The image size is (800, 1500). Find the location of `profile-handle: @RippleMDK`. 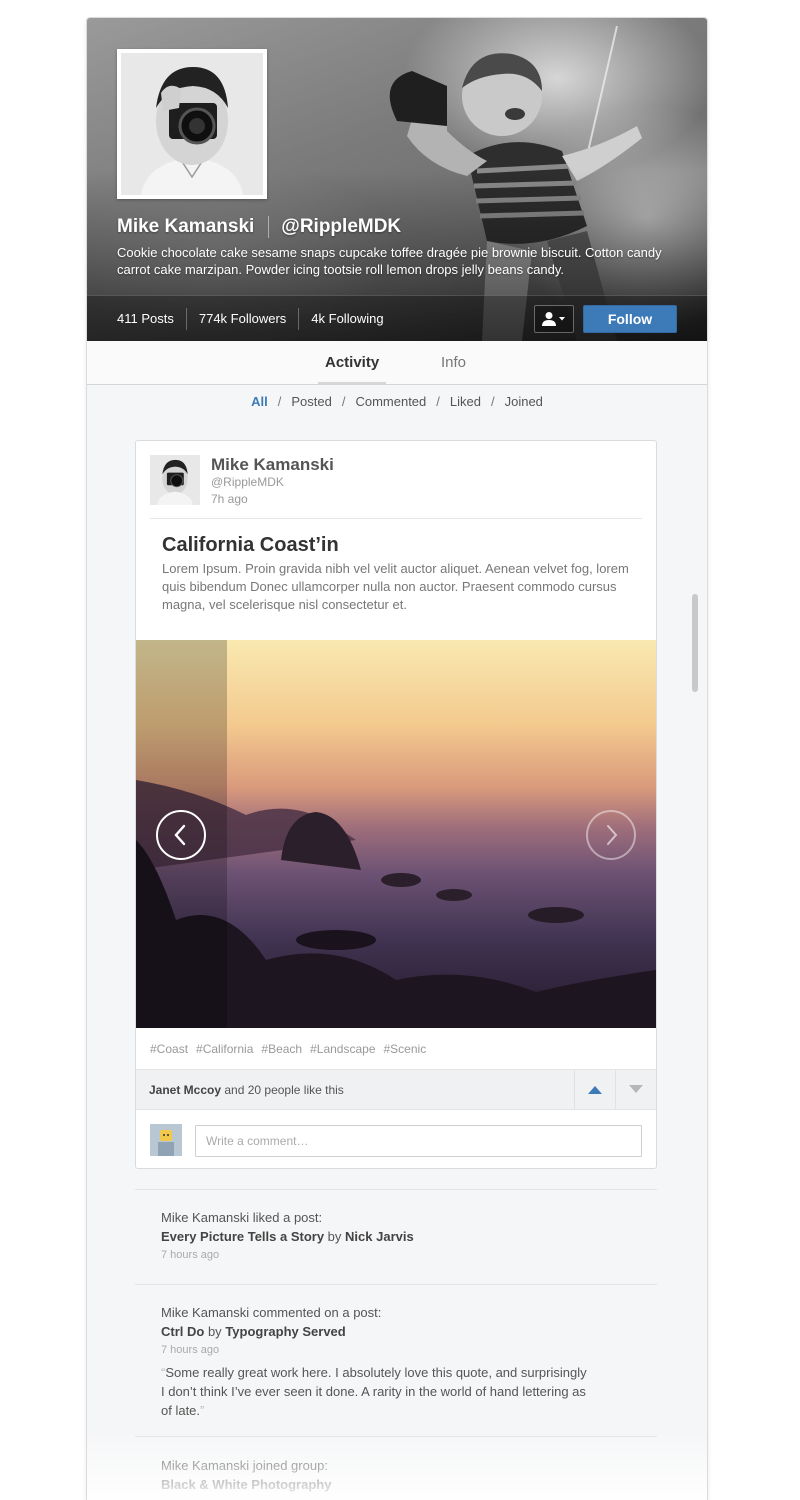

profile-handle: @RippleMDK is located at coordinates (341, 227).